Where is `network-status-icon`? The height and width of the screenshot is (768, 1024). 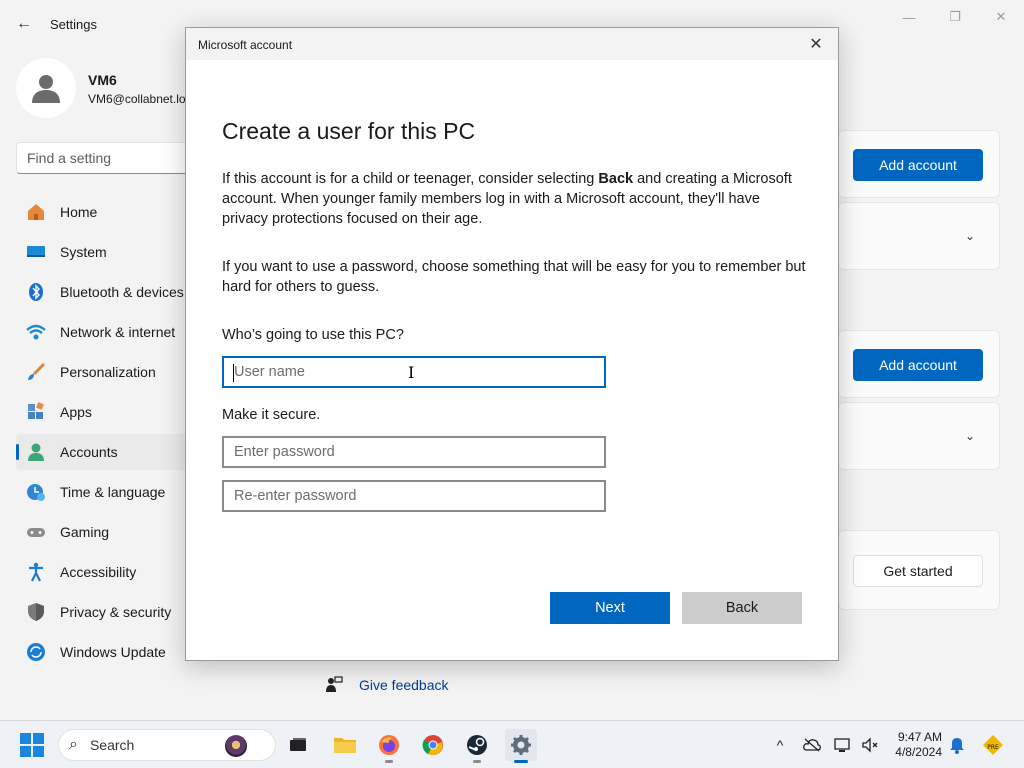 network-status-icon is located at coordinates (843, 744).